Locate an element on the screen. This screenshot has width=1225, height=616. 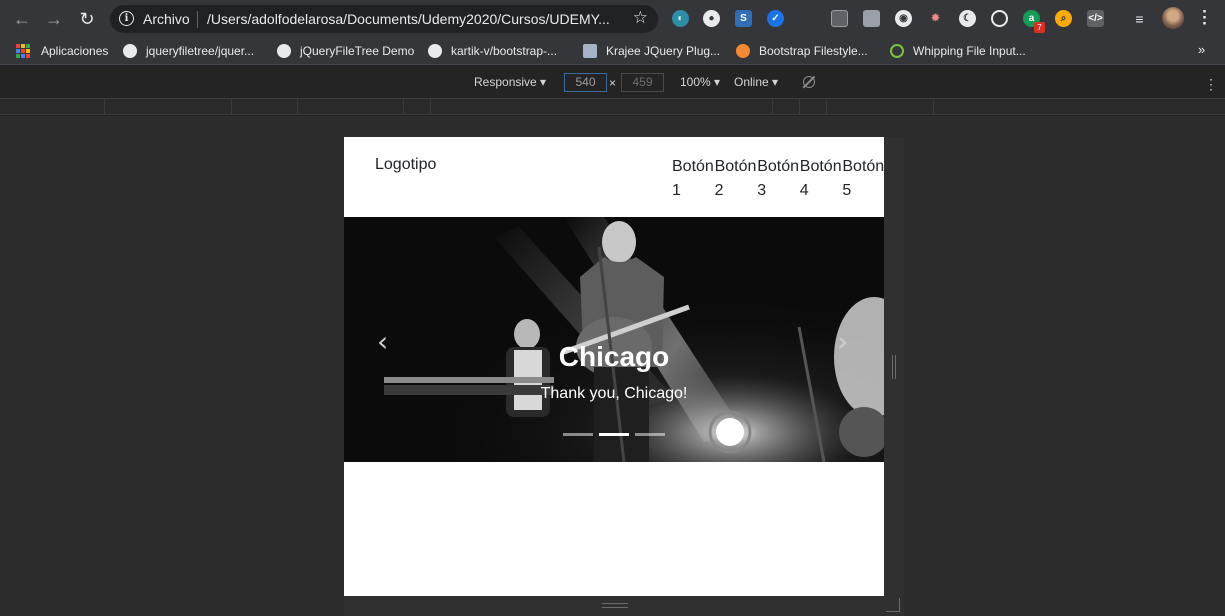
s-icon: S is located at coordinates (743, 18).